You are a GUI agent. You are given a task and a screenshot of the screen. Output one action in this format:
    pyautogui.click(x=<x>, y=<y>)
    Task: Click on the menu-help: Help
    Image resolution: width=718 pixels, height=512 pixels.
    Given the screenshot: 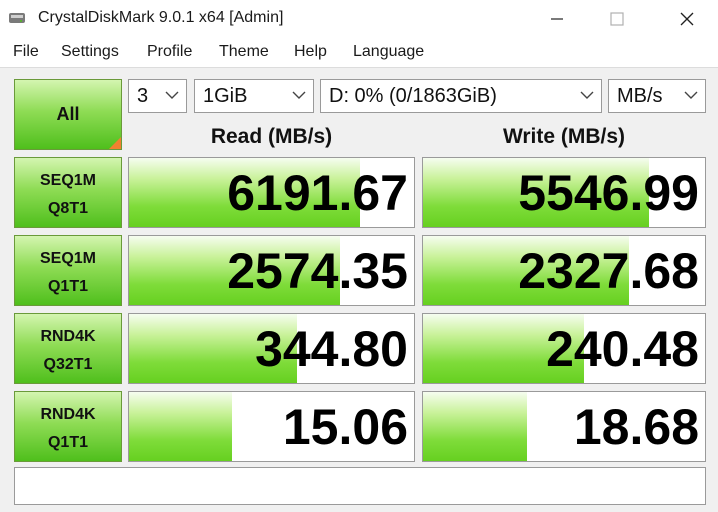 What is the action you would take?
    pyautogui.click(x=310, y=52)
    